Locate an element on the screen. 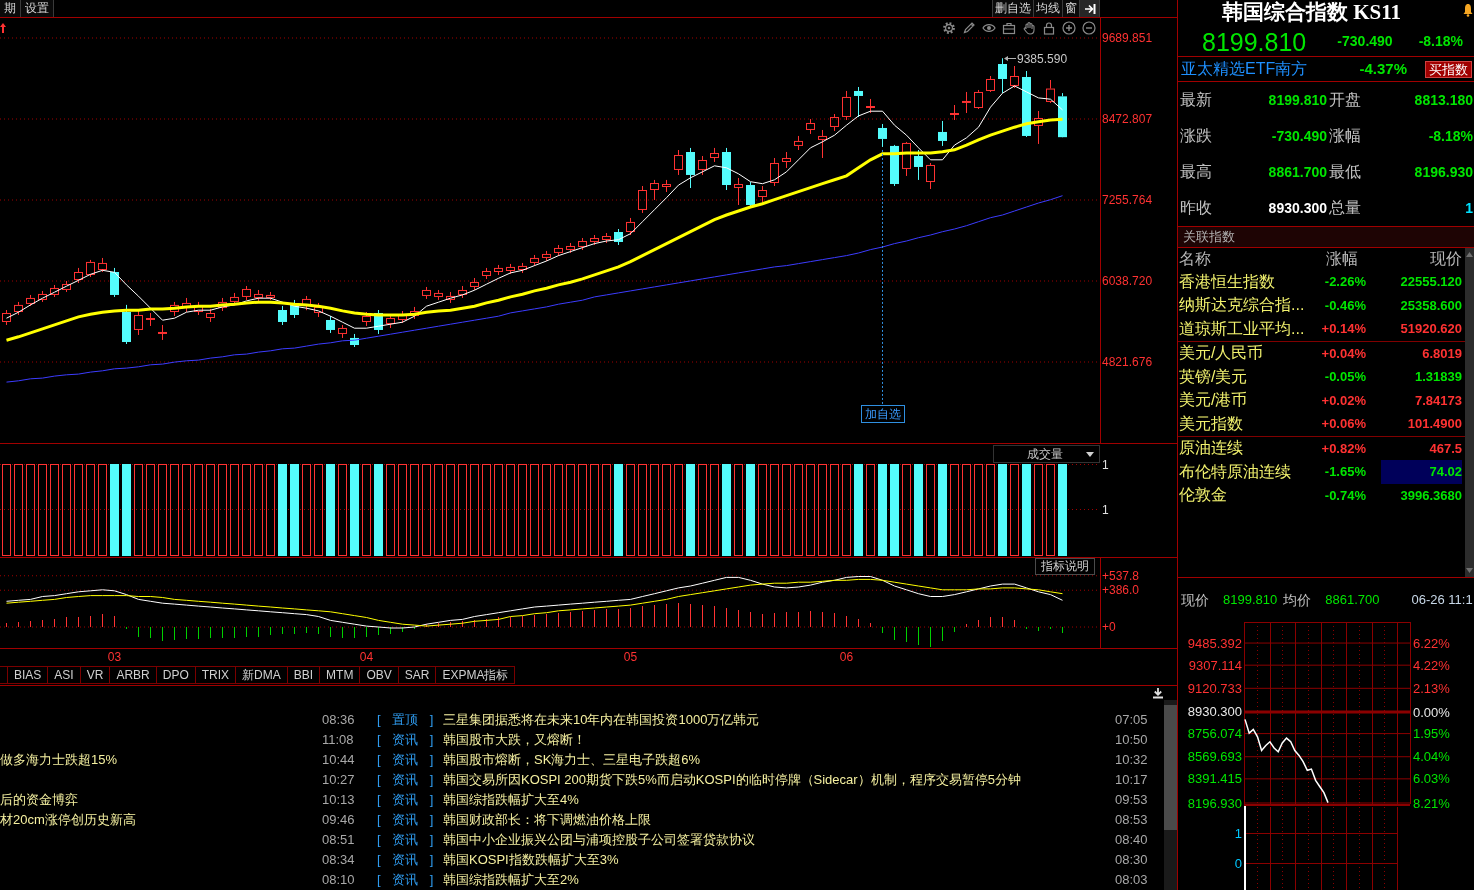 This screenshot has width=1474, height=890. add-to-watchlist-button: 加自选 is located at coordinates (882, 414).